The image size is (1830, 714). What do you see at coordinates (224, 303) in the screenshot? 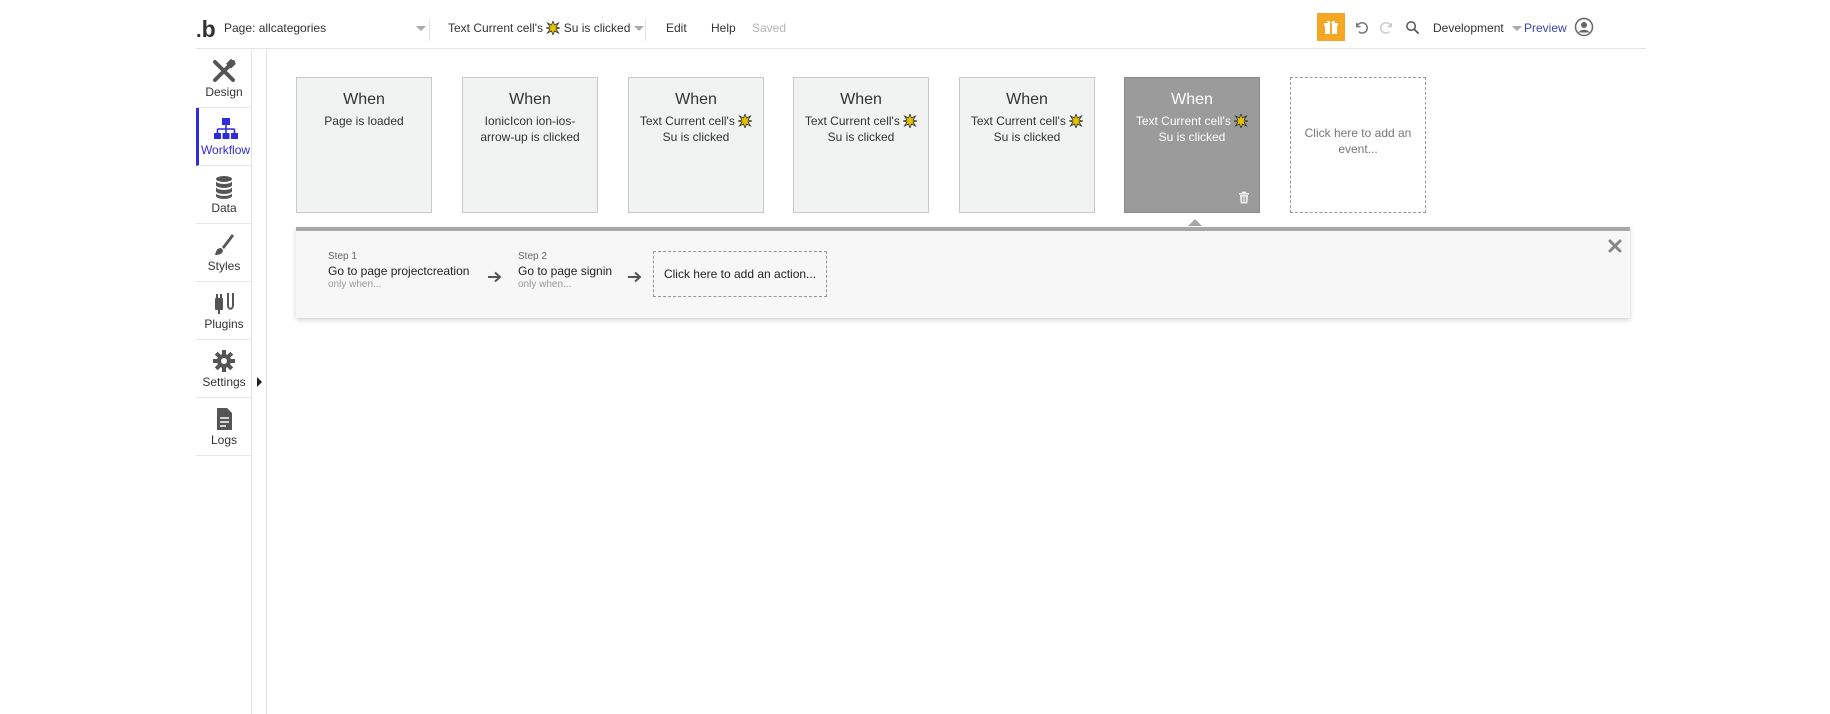
I see `plug-icon` at bounding box center [224, 303].